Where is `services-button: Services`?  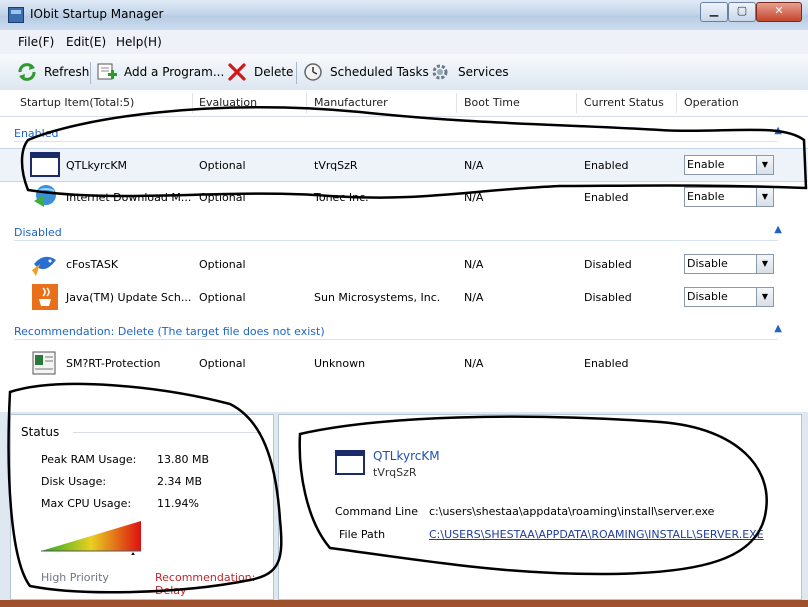 services-button: Services is located at coordinates (469, 72).